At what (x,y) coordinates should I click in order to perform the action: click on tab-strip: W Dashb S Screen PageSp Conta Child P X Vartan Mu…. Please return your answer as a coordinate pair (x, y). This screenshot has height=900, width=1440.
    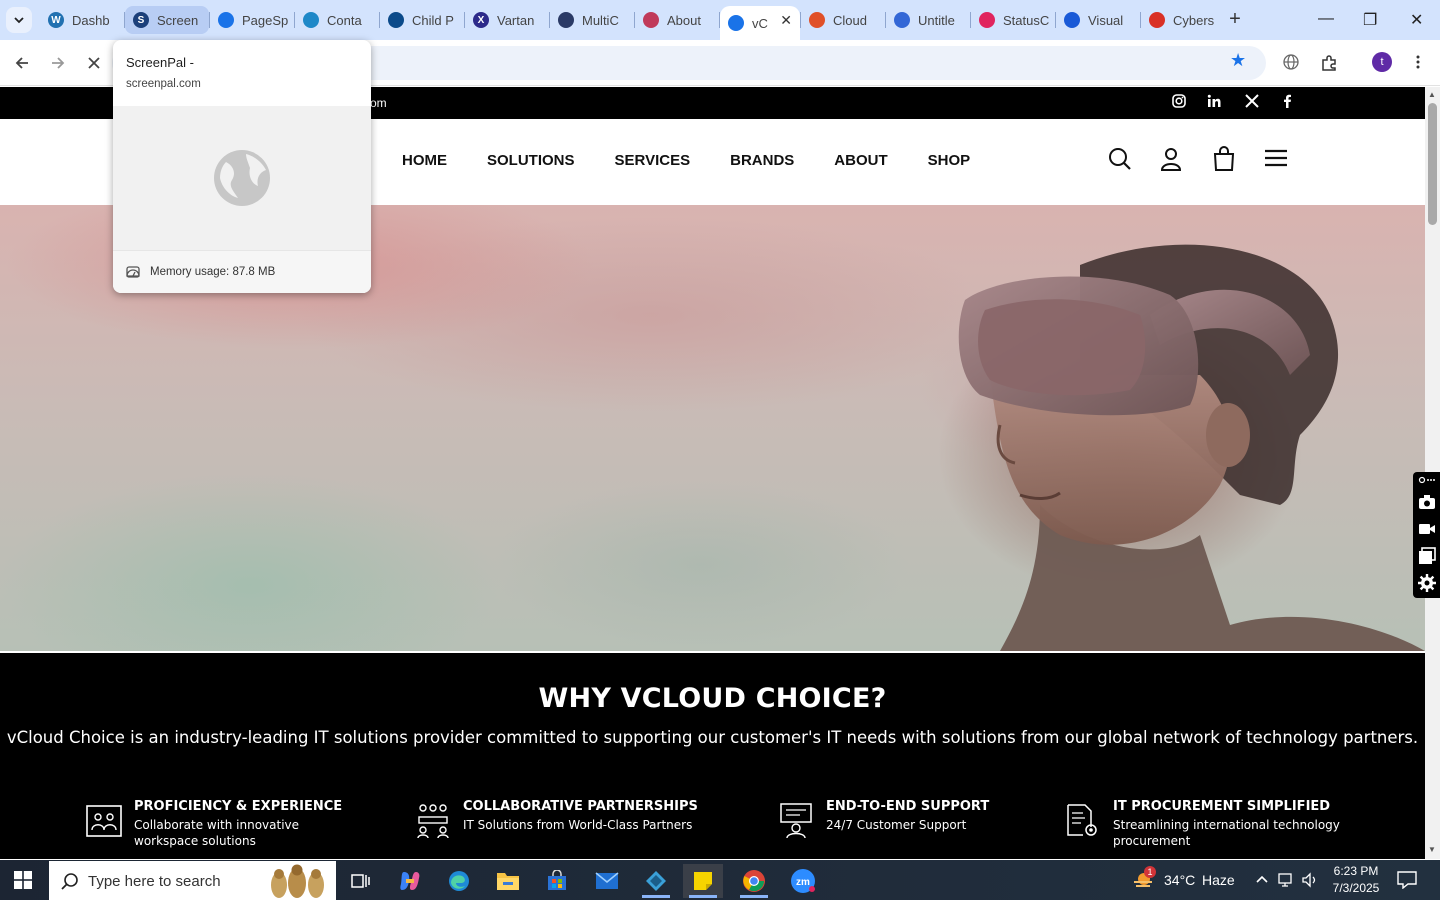
    Looking at the image, I should click on (720, 20).